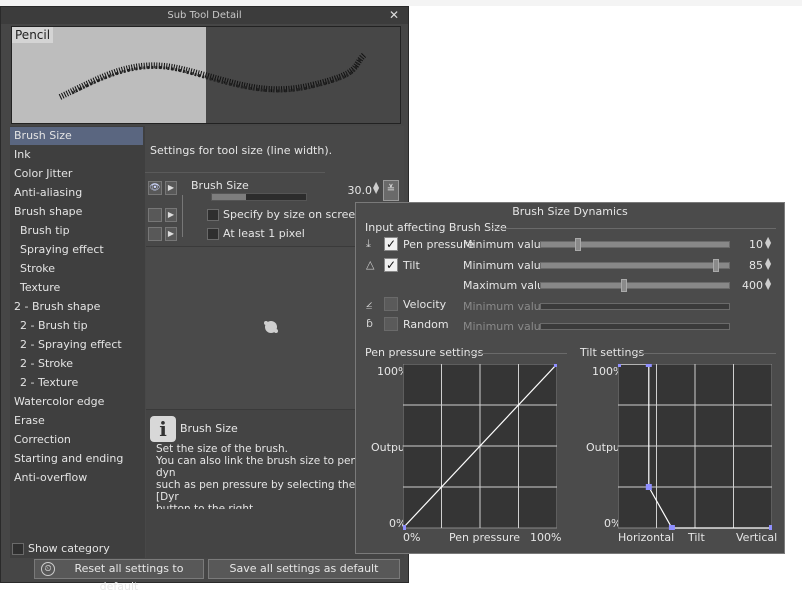  Describe the element at coordinates (368, 243) in the screenshot. I see `pen-pressure-icon: ⤓` at that location.